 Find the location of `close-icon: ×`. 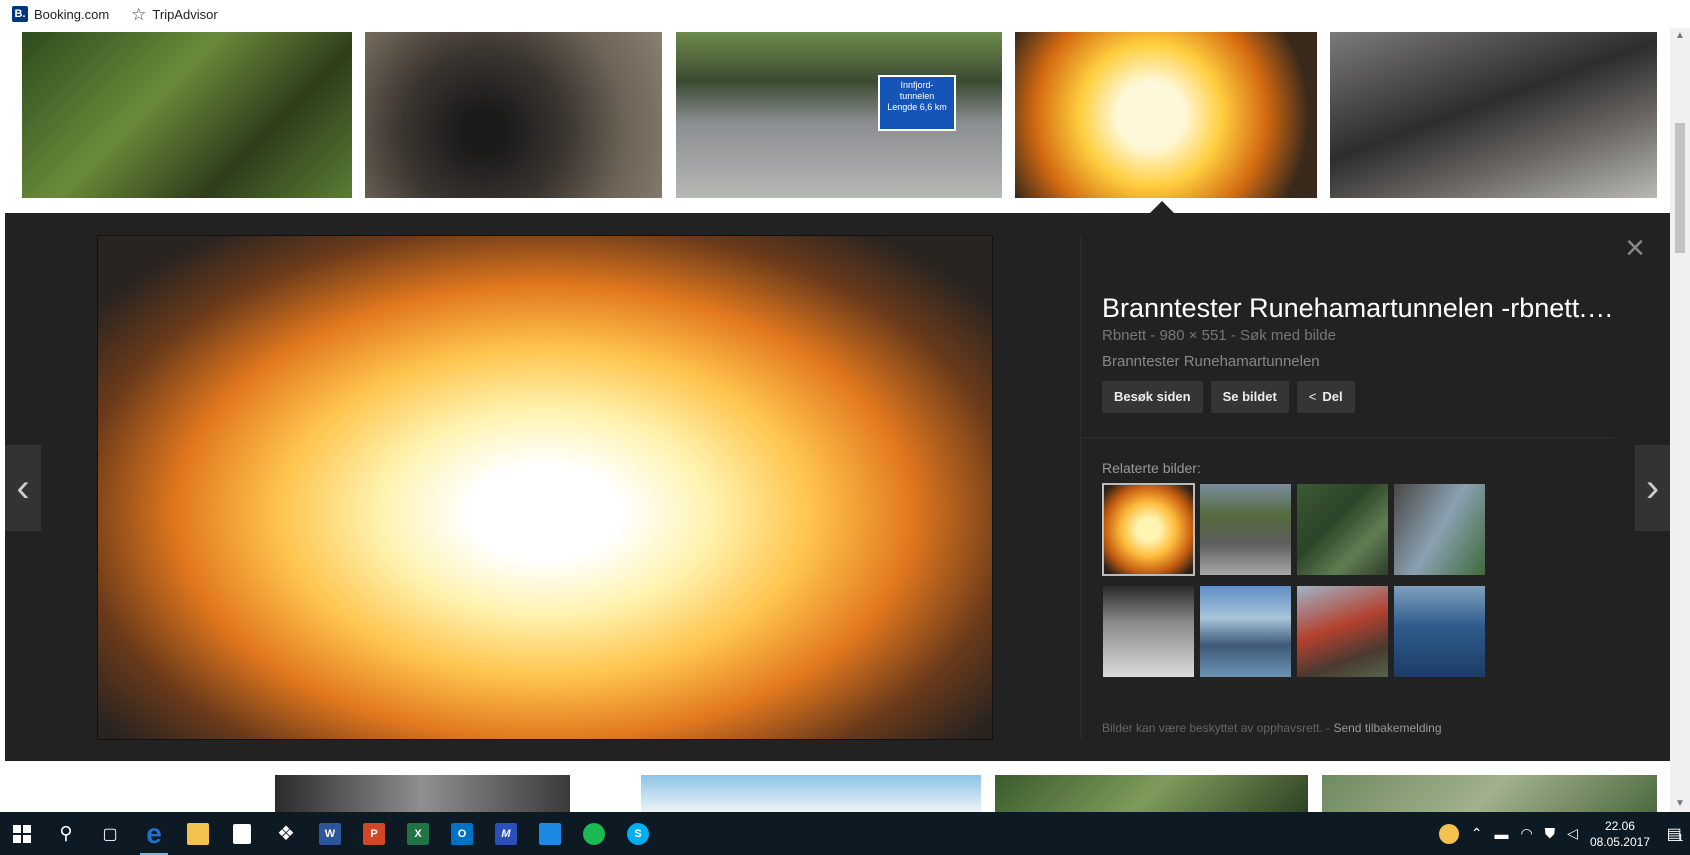

close-icon: × is located at coordinates (1635, 248).